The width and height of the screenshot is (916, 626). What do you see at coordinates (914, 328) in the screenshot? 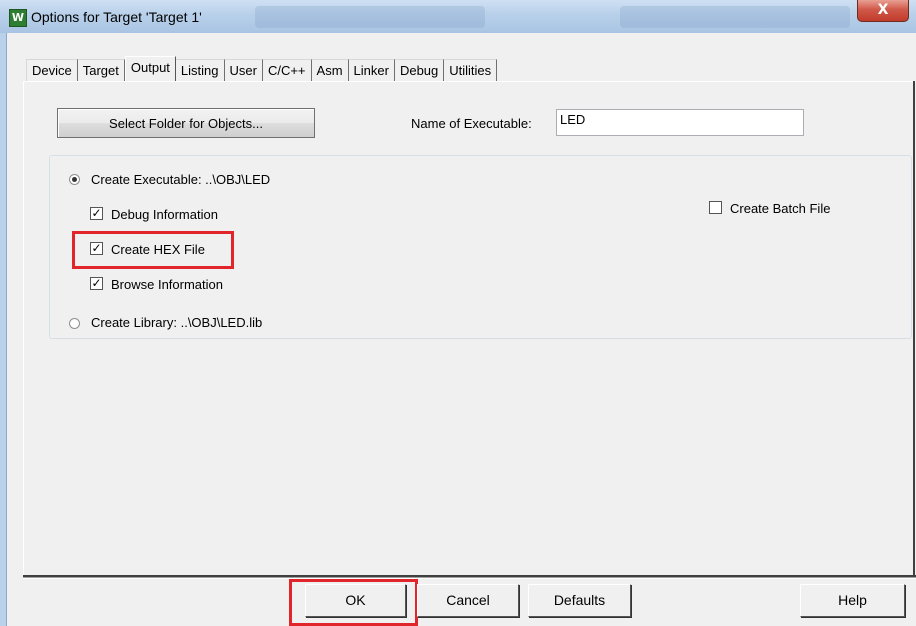
I see `panel-border` at bounding box center [914, 328].